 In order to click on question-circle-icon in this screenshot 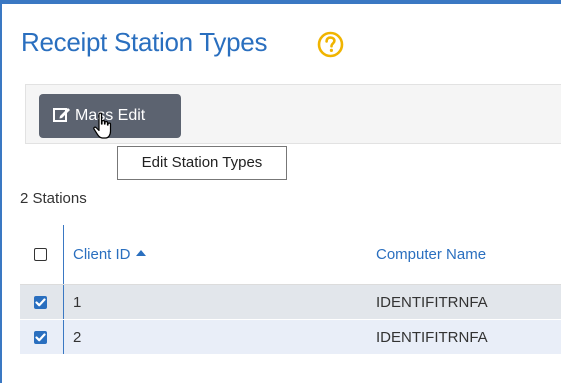, I will do `click(330, 44)`.